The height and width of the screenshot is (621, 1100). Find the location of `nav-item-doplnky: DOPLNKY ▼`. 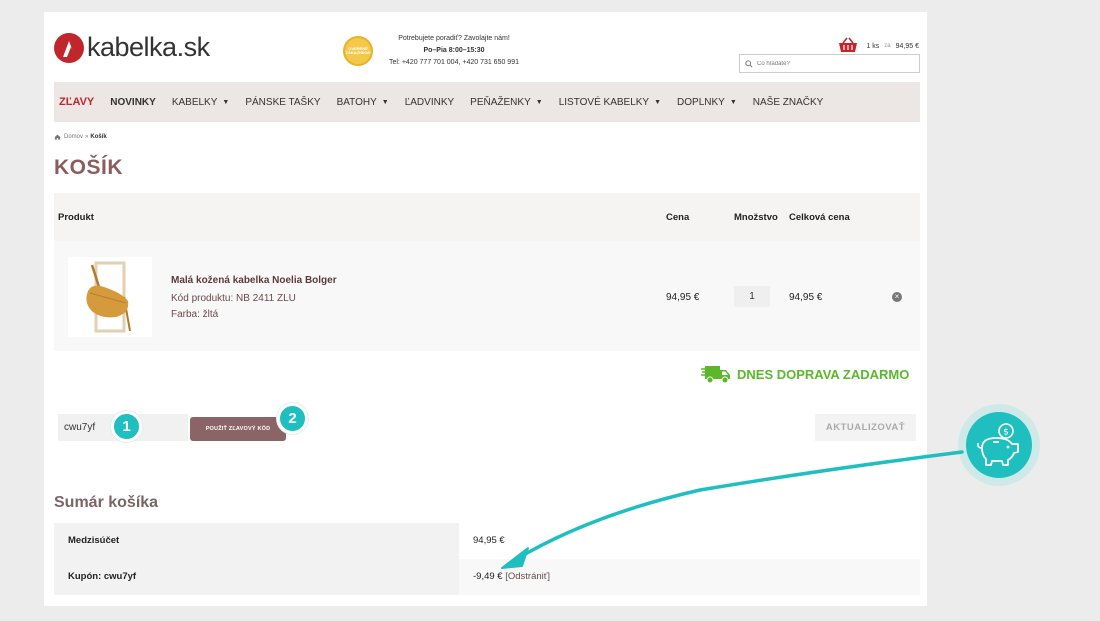

nav-item-doplnky: DOPLNKY ▼ is located at coordinates (707, 102).